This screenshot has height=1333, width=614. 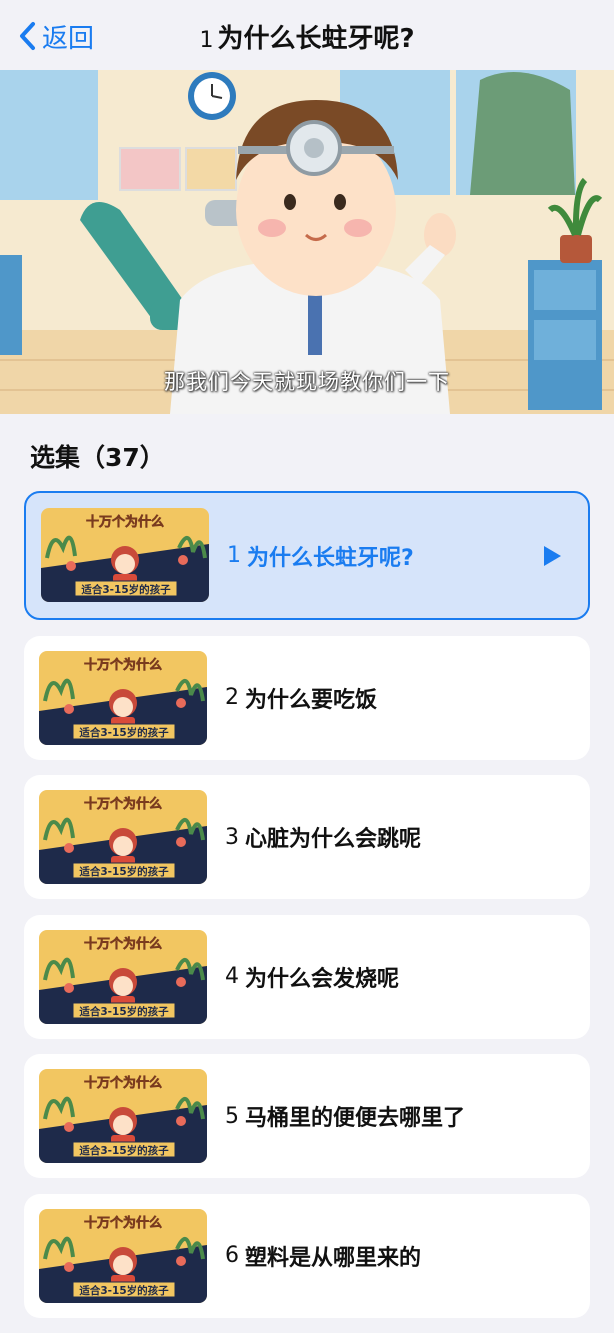 I want to click on episode-label: 2 为什么要吃饭, so click(x=301, y=698).